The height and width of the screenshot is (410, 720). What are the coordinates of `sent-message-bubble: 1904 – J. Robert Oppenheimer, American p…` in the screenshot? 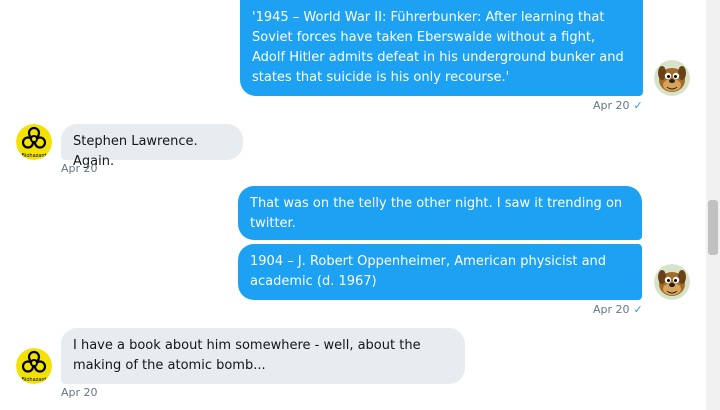 It's located at (440, 272).